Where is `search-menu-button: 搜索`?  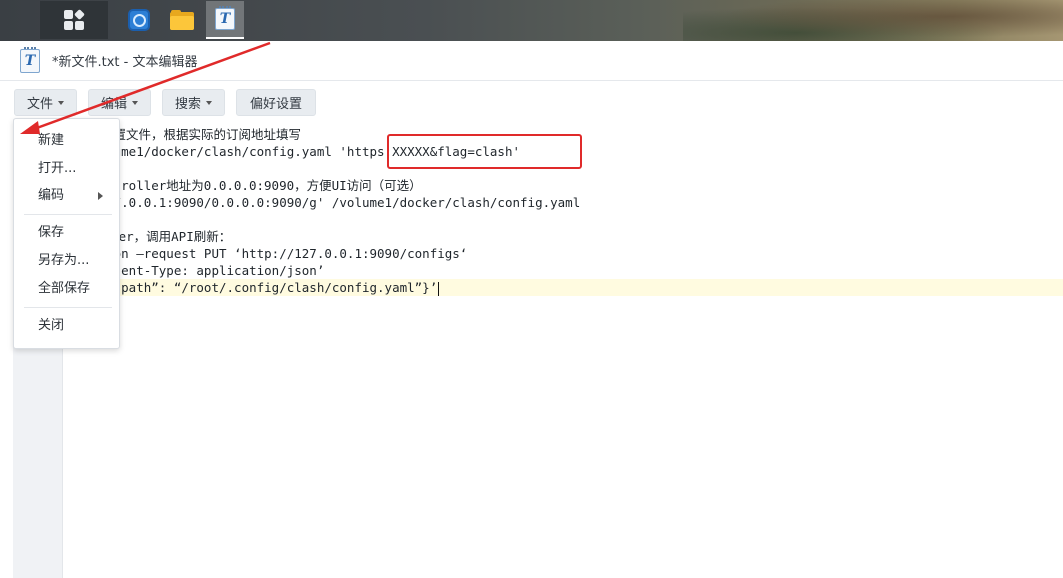
search-menu-button: 搜索 is located at coordinates (194, 102).